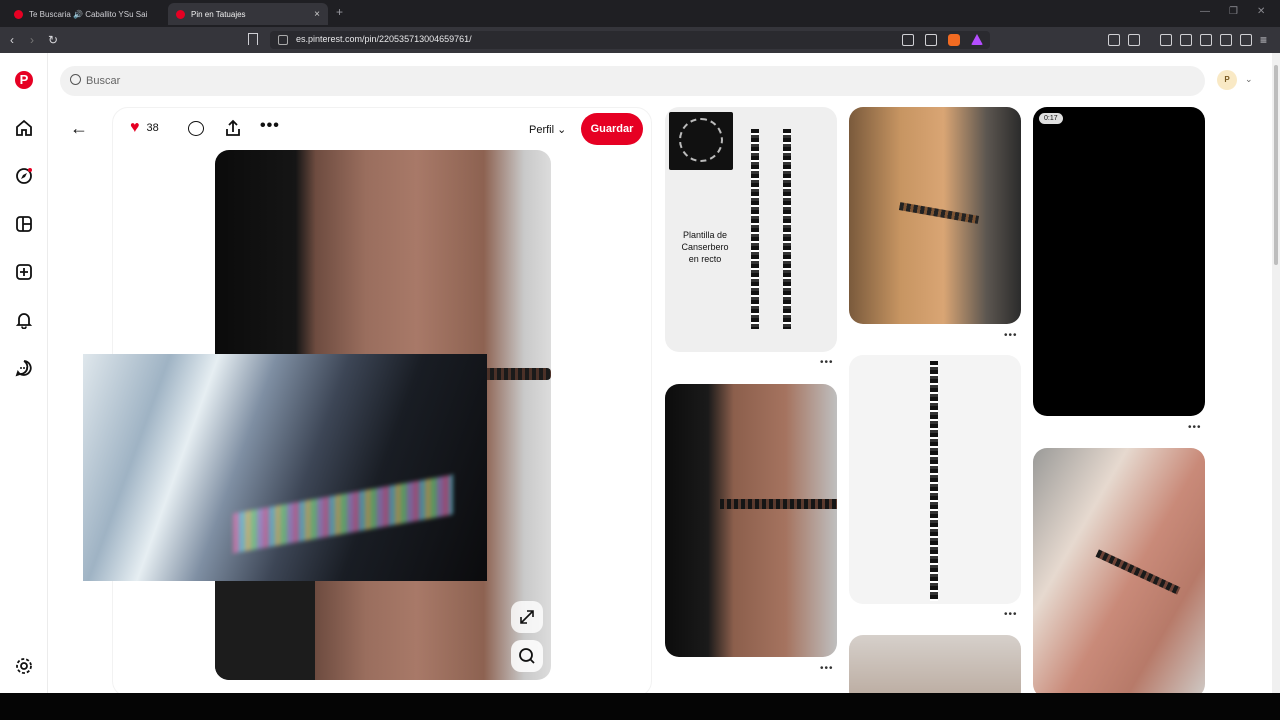  I want to click on window-close-icon: ✕, so click(1261, 11).